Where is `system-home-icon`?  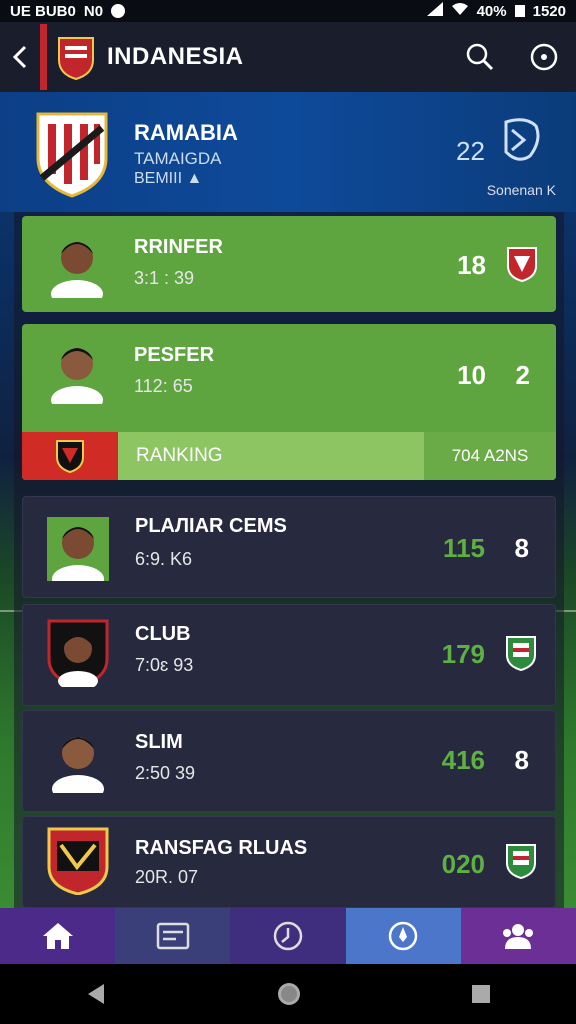 system-home-icon is located at coordinates (289, 994).